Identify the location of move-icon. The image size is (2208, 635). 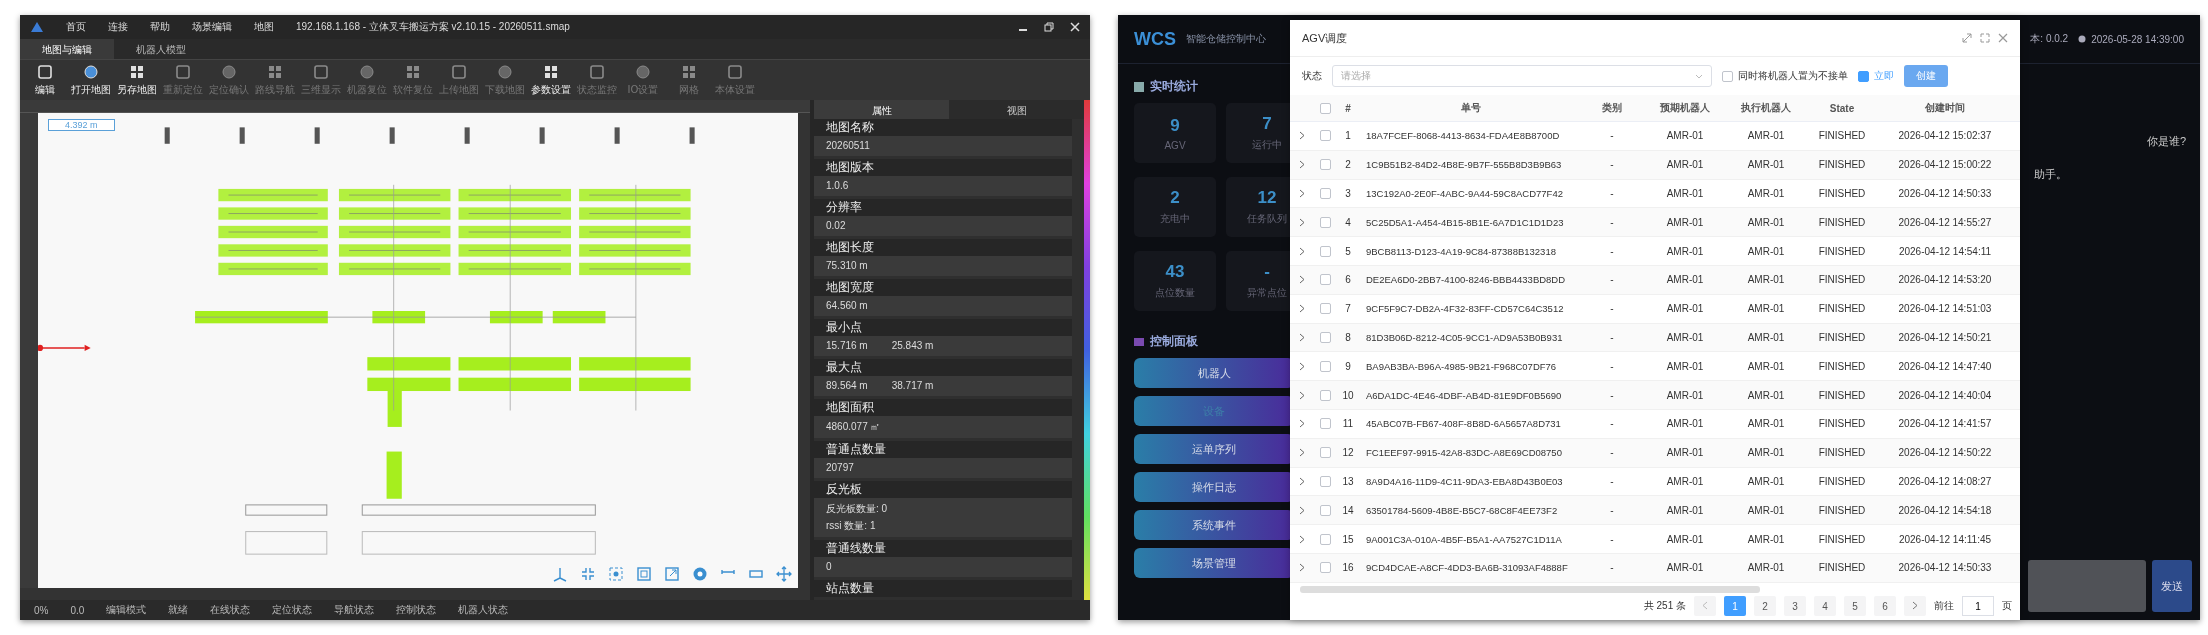
(784, 574).